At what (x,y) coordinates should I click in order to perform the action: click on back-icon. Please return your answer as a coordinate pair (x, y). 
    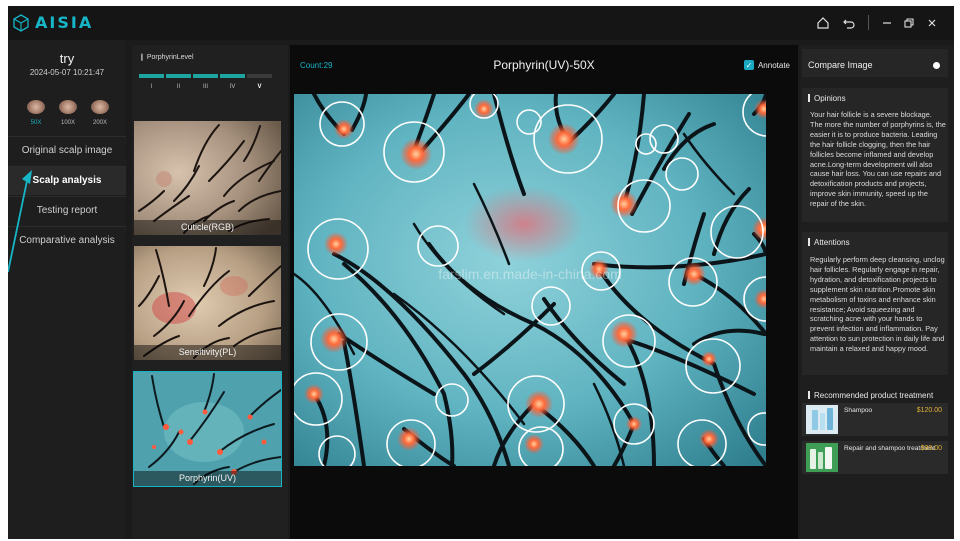
    Looking at the image, I should click on (849, 24).